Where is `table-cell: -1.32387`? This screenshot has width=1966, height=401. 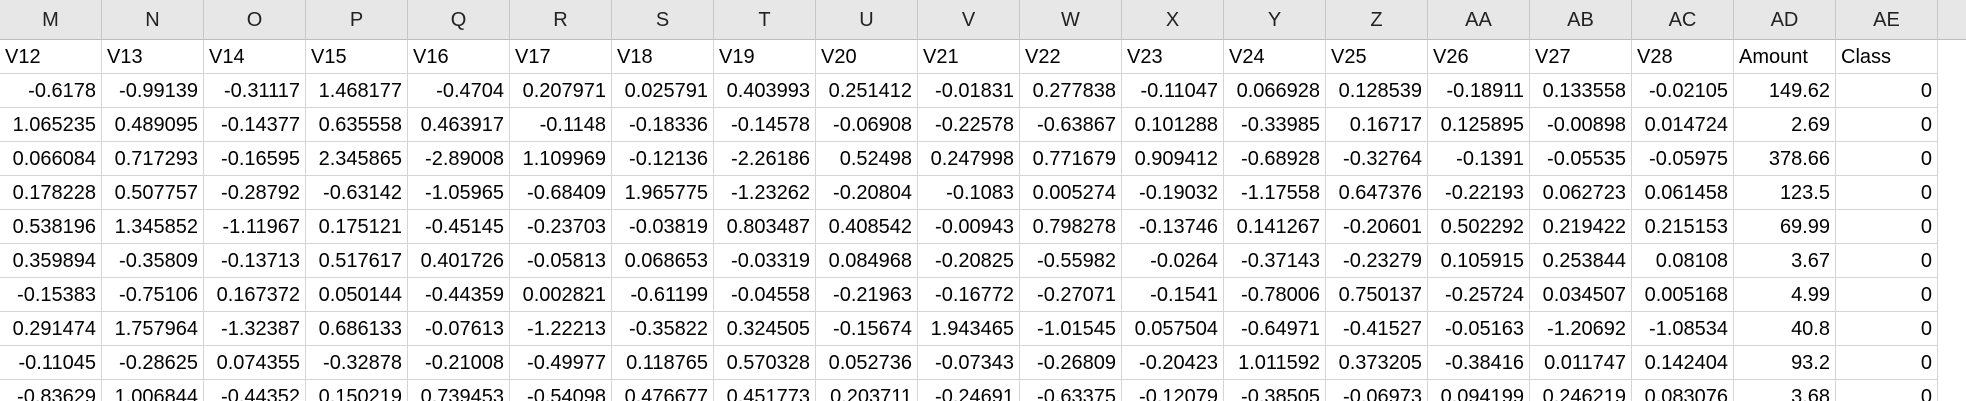 table-cell: -1.32387 is located at coordinates (255, 329).